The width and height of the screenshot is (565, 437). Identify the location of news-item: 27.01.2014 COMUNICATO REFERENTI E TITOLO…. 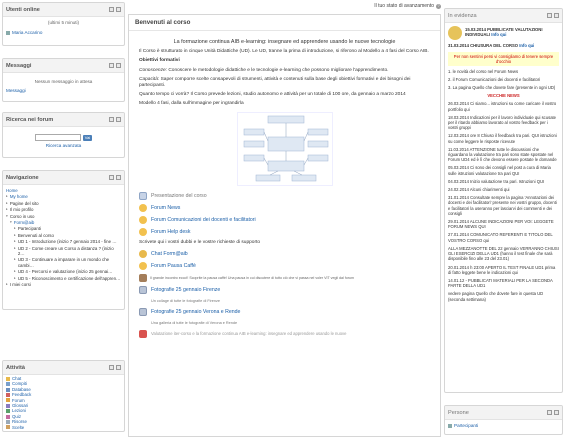
(503, 237).